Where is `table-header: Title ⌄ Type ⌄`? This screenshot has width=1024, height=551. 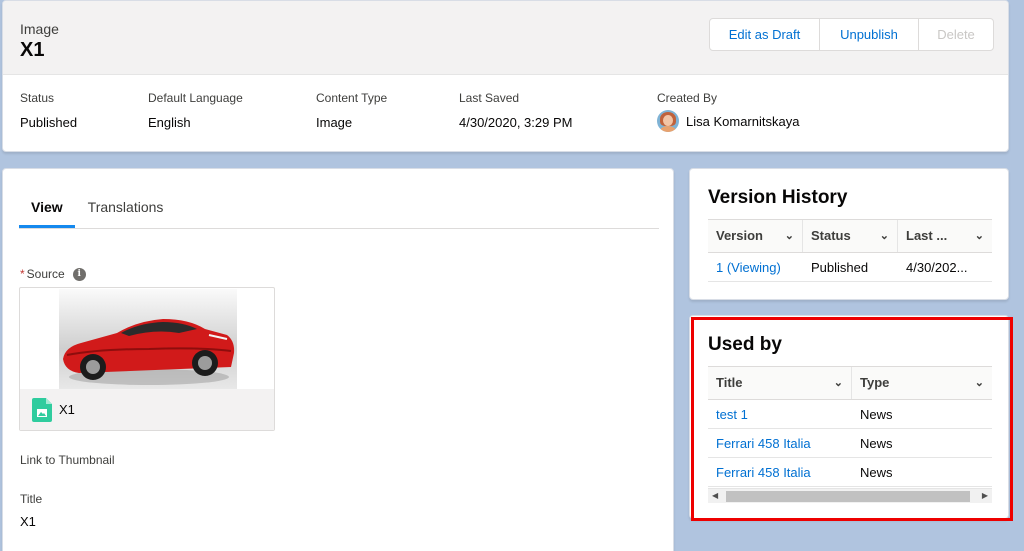
table-header: Title ⌄ Type ⌄ is located at coordinates (850, 383).